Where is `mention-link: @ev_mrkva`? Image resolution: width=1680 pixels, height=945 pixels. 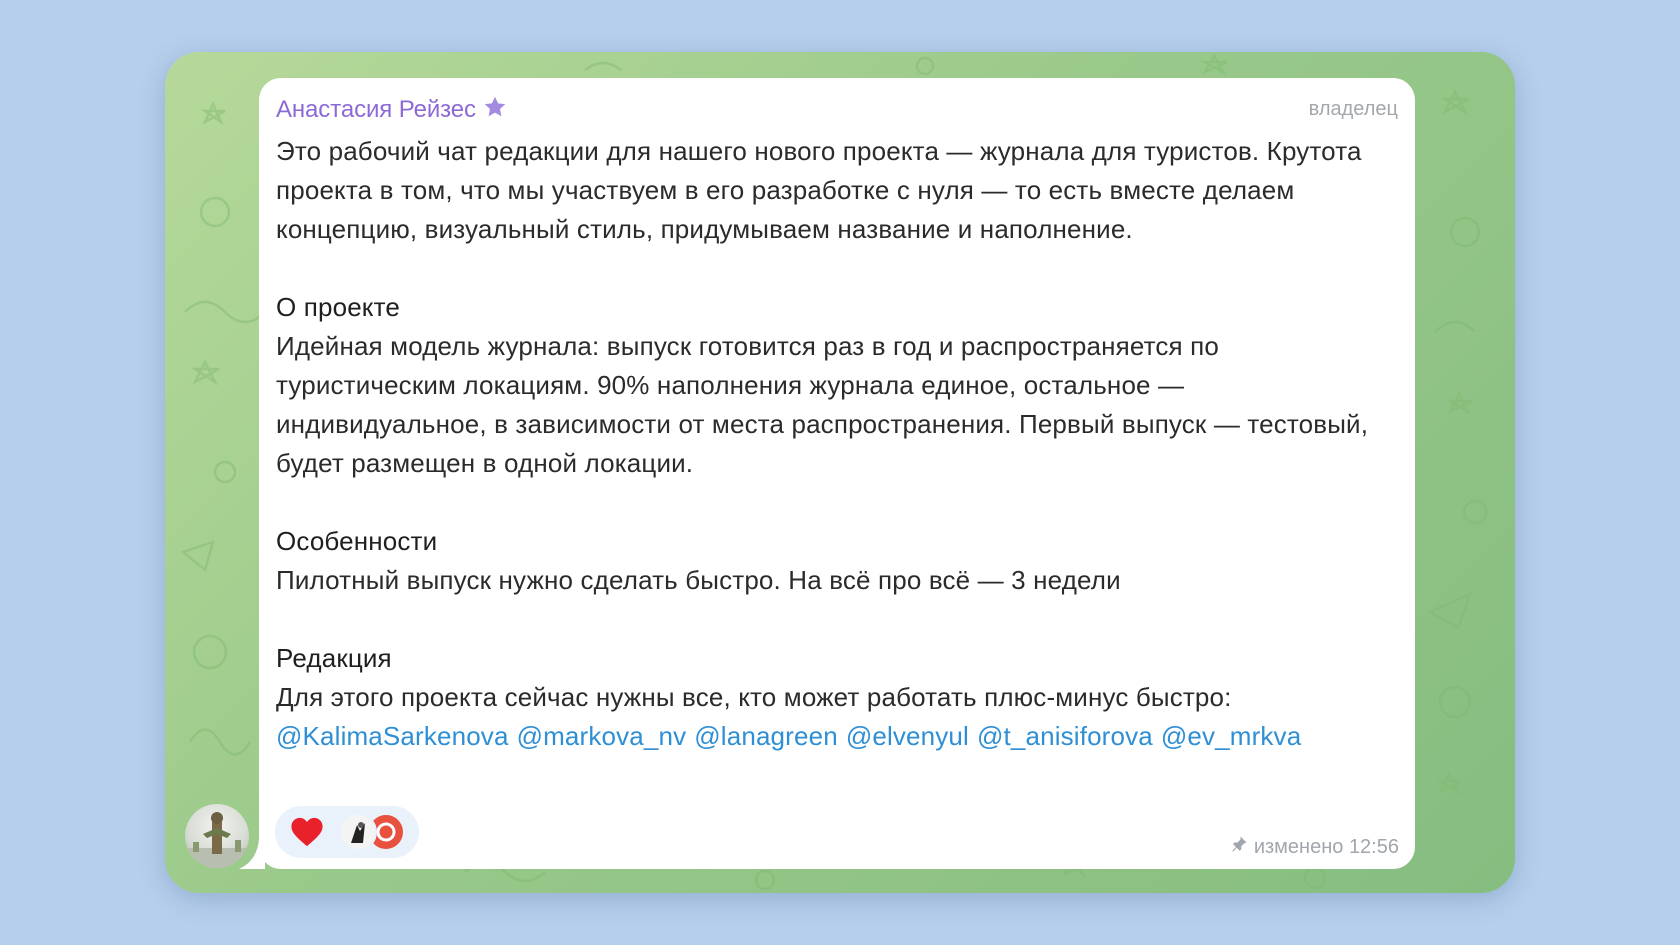
mention-link: @ev_mrkva is located at coordinates (1231, 736).